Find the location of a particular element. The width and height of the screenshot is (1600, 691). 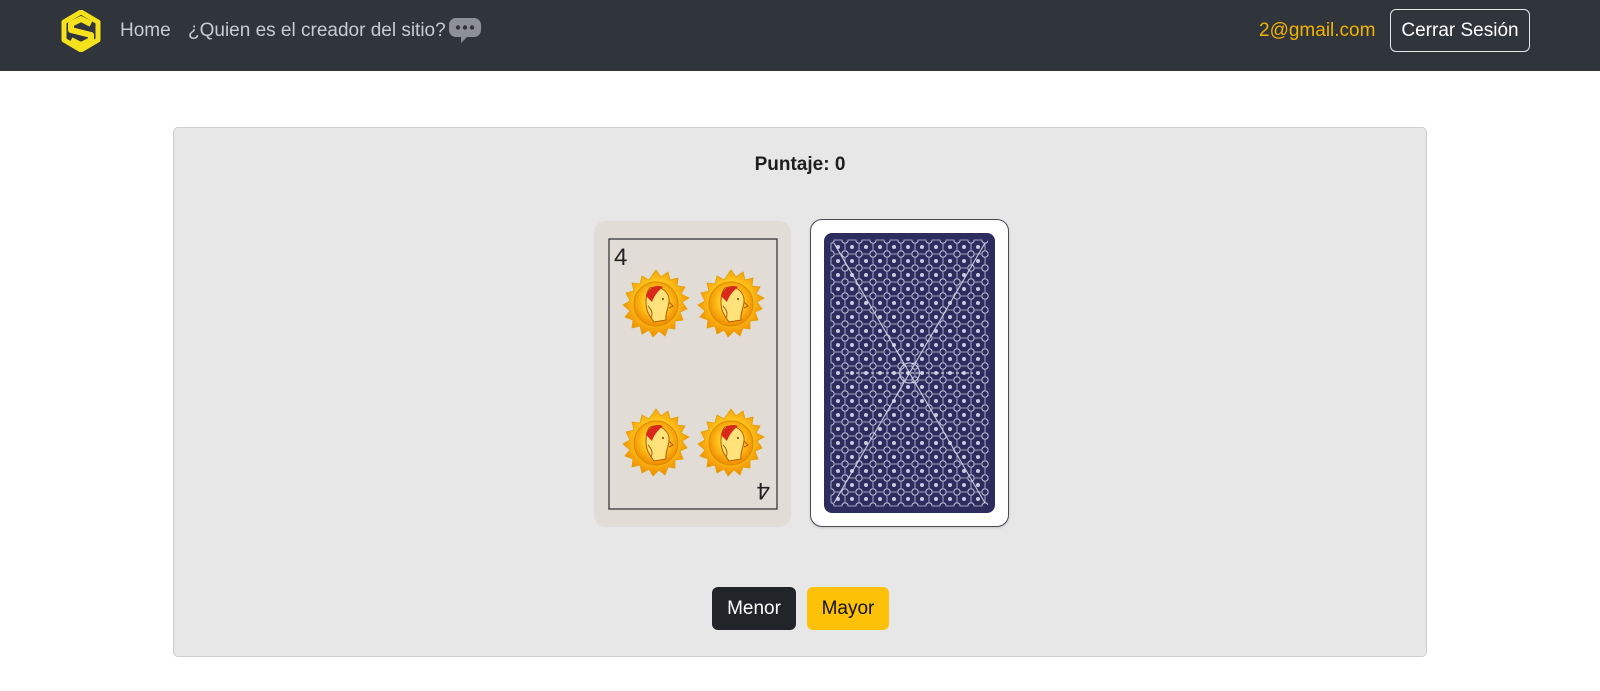

card-back-pattern-icon is located at coordinates (909, 373).